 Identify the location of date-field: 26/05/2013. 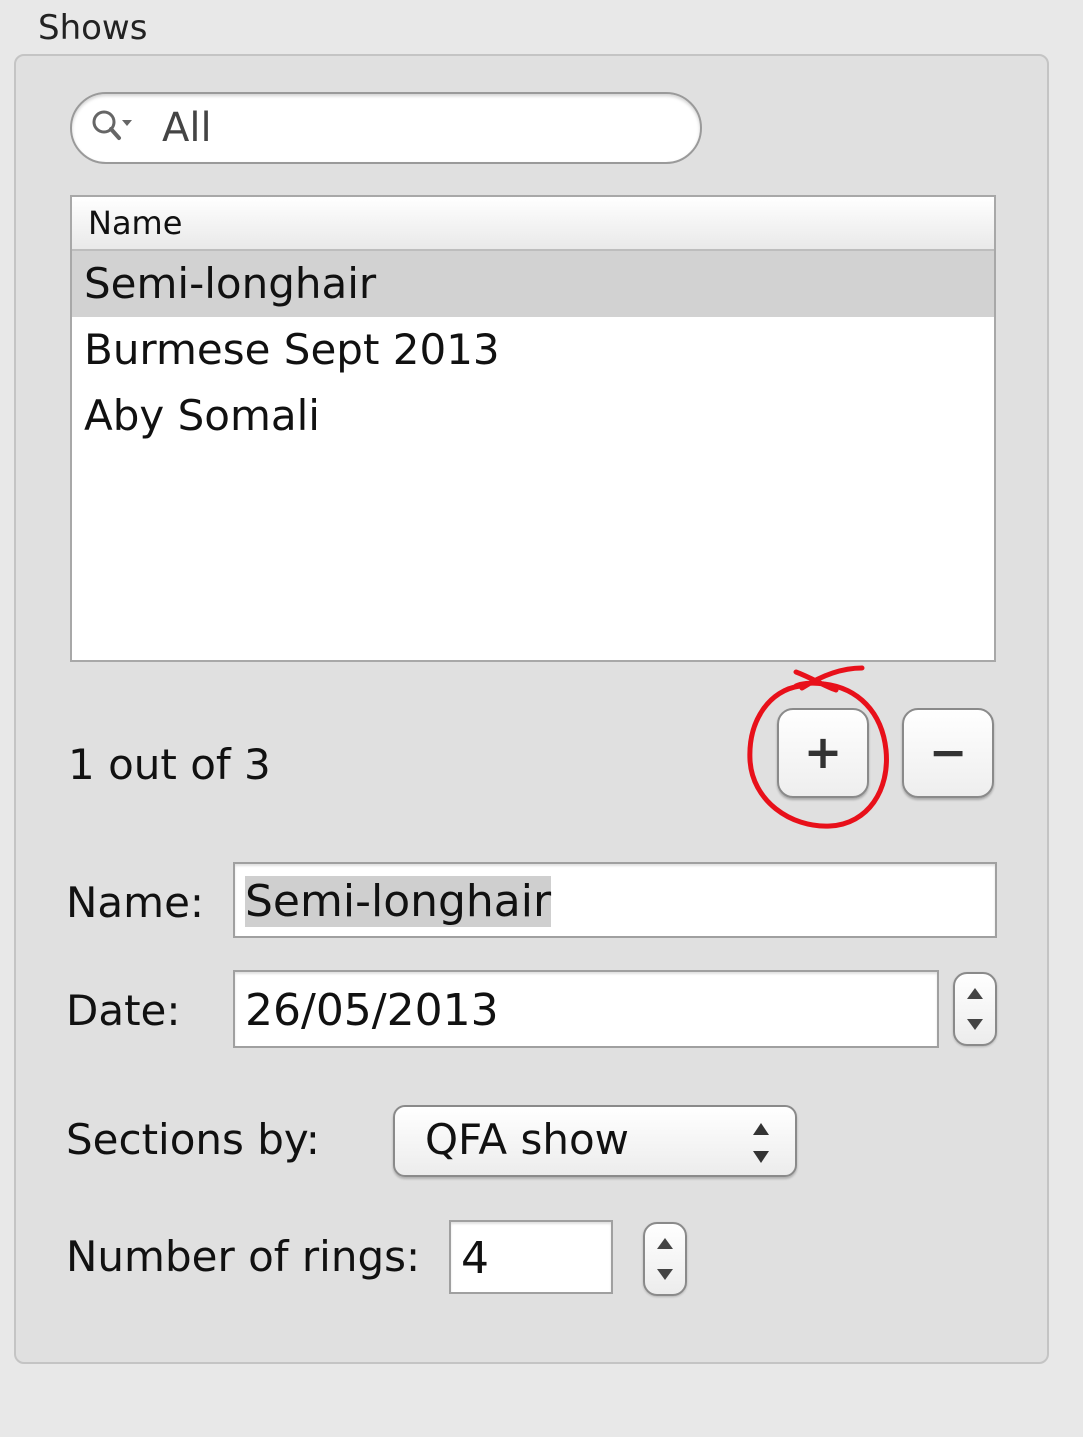
(586, 1009).